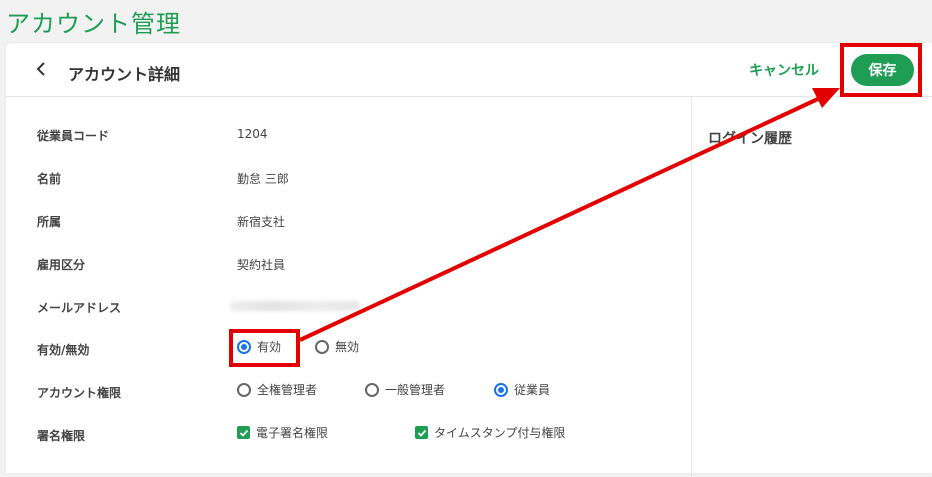 This screenshot has width=932, height=477. I want to click on chevron-left-icon, so click(41, 69).